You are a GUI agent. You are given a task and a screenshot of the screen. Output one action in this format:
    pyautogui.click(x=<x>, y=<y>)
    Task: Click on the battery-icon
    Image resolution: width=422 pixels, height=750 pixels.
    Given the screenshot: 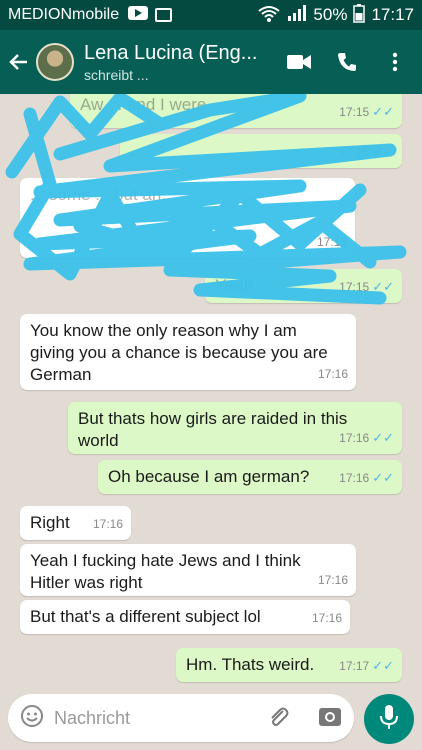 What is the action you would take?
    pyautogui.click(x=359, y=15)
    